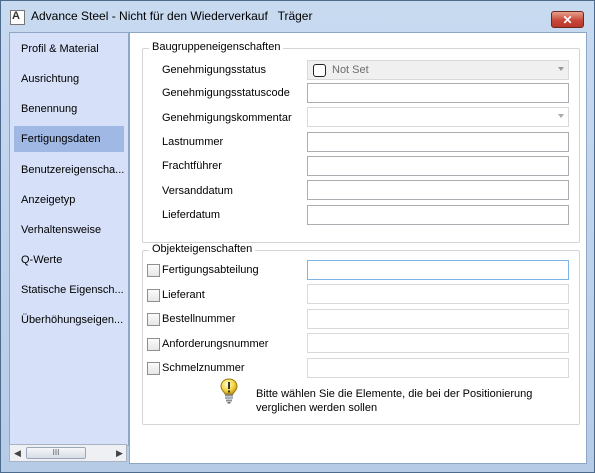 This screenshot has width=595, height=473. What do you see at coordinates (69, 49) in the screenshot?
I see `sidebar-item-profil-material: Profil & Material` at bounding box center [69, 49].